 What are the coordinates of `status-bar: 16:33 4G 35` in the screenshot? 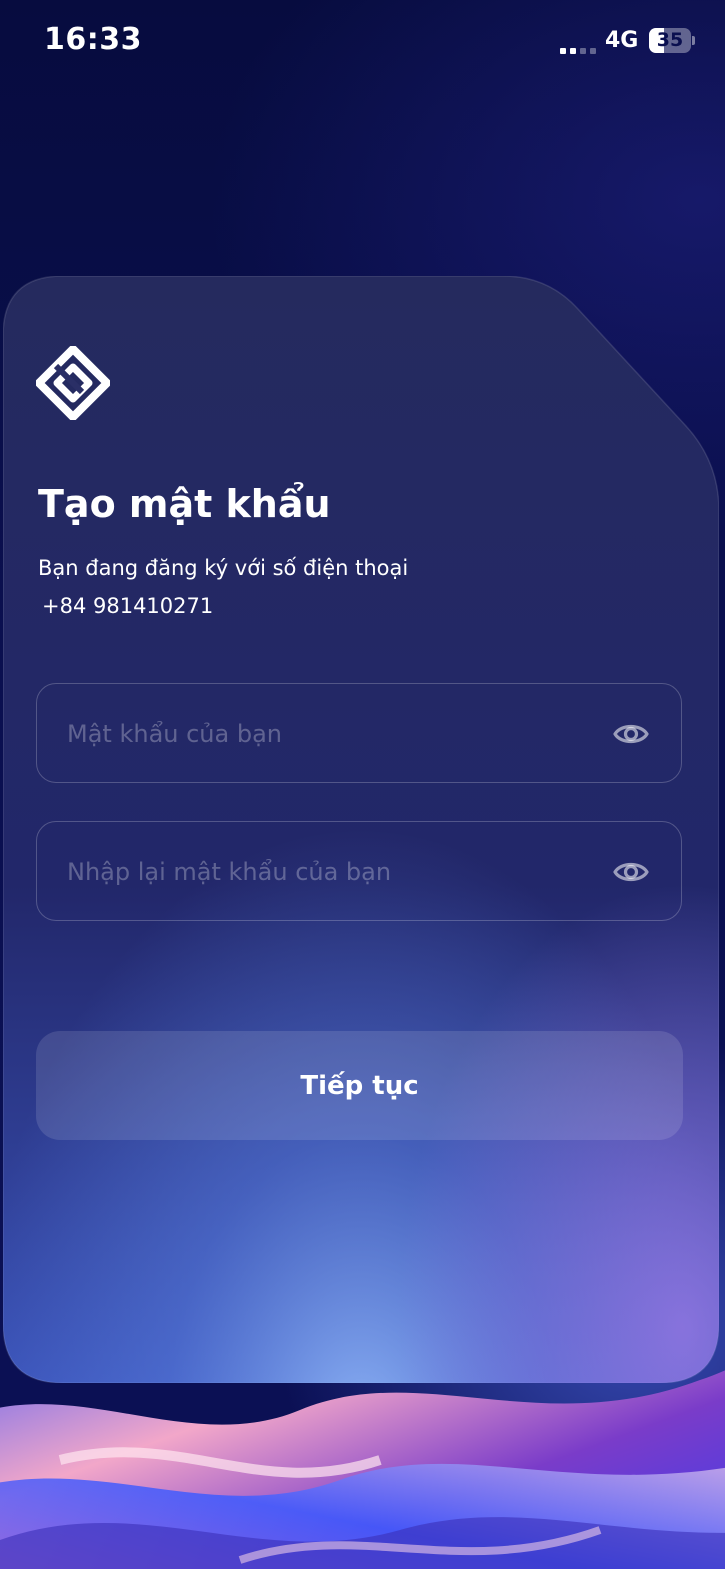 It's located at (362, 42).